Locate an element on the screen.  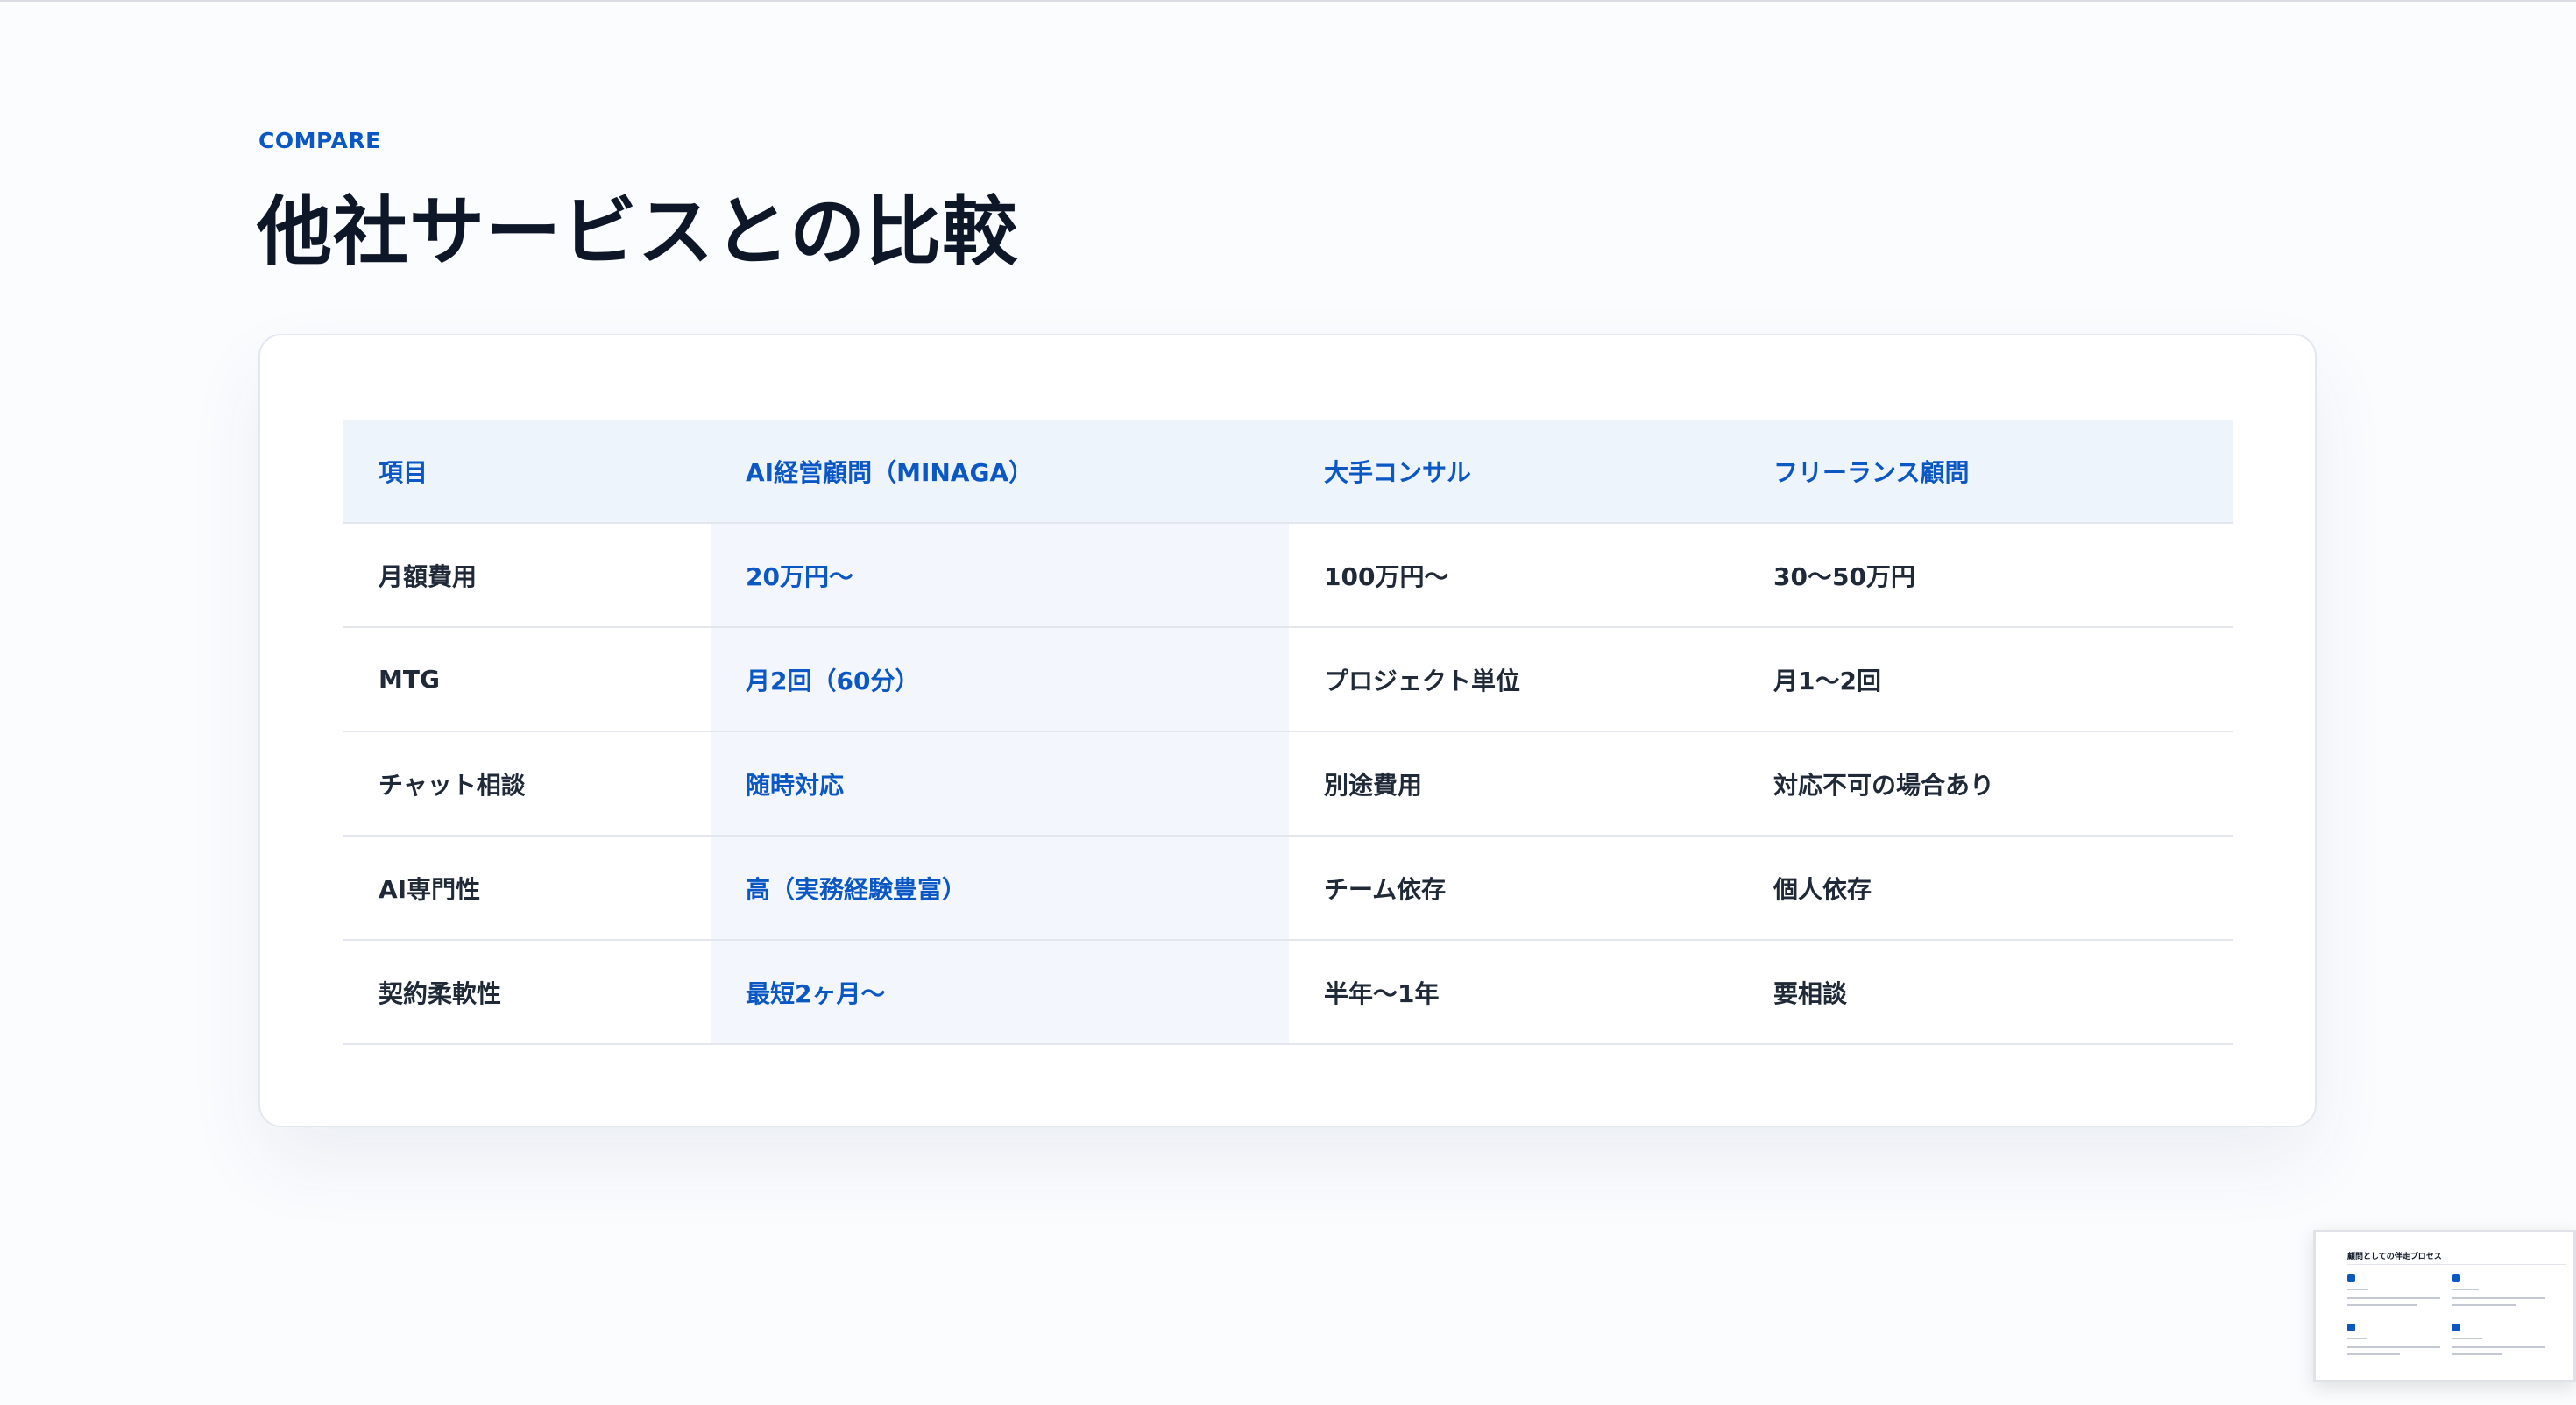
preview-divider is located at coordinates (2456, 1264).